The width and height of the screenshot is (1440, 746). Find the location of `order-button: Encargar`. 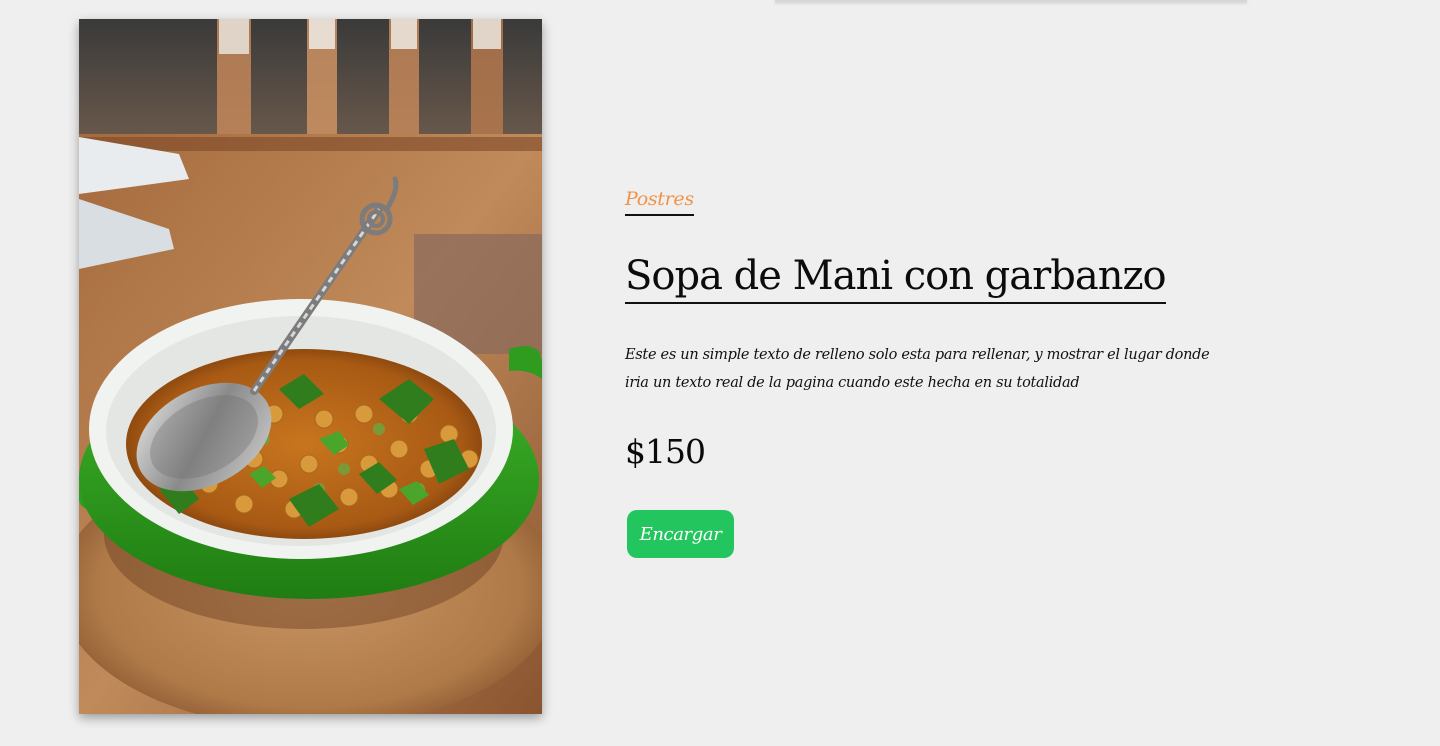

order-button: Encargar is located at coordinates (680, 534).